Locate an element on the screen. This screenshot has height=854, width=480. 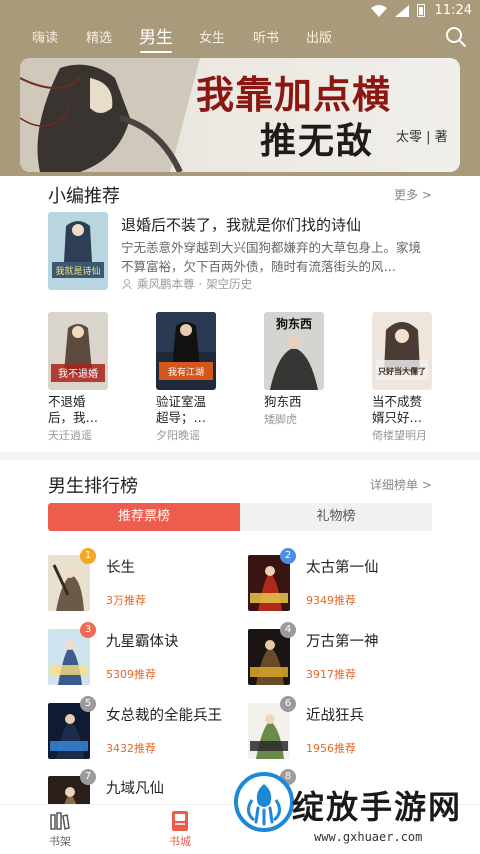
feature-book-category: 架空历史 is located at coordinates (229, 284).